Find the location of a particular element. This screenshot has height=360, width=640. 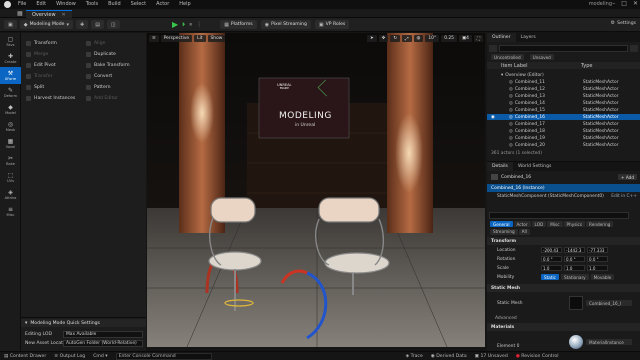

column-item-label: Item Label is located at coordinates (541, 66).